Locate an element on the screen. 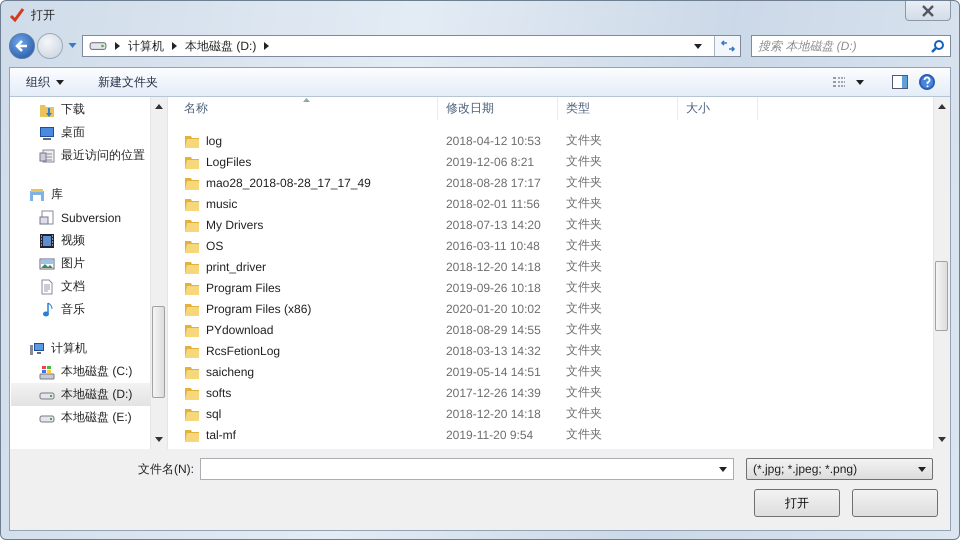 The width and height of the screenshot is (960, 540). picture-icon is located at coordinates (47, 264).